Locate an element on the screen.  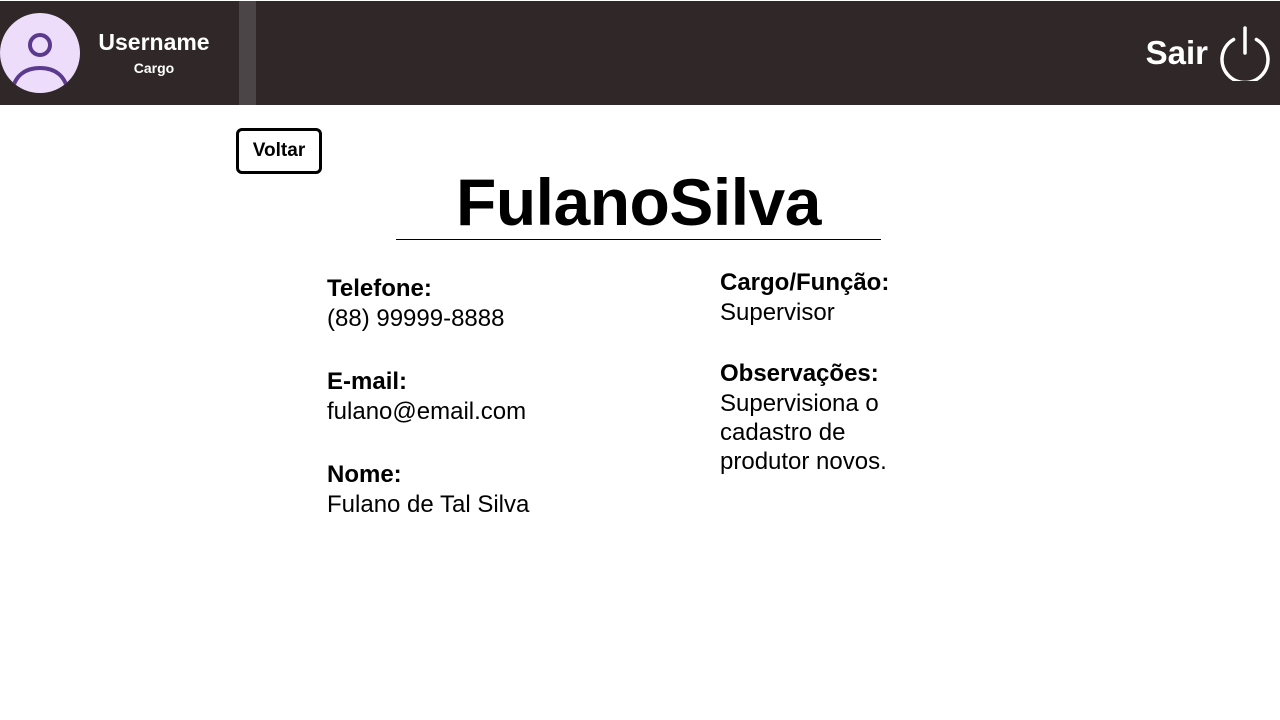
username-label: Username is located at coordinates (154, 42).